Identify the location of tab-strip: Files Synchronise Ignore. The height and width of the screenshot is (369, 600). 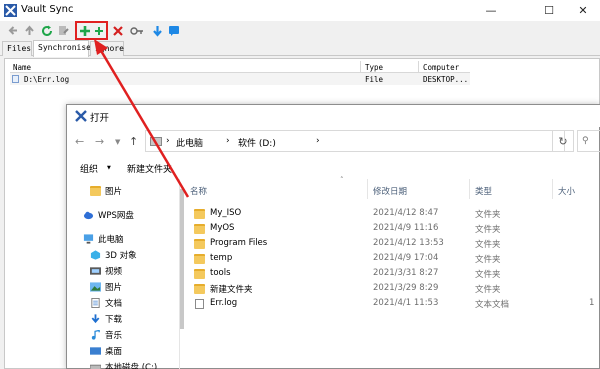
(300, 48).